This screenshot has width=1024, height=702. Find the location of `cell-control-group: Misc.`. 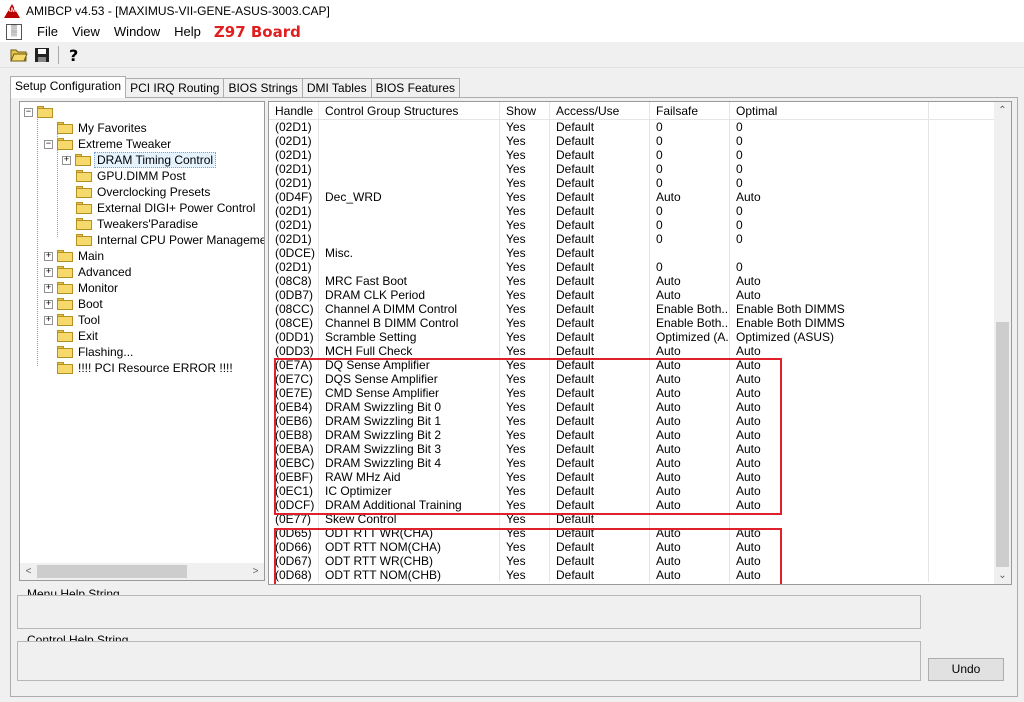

cell-control-group: Misc. is located at coordinates (409, 253).